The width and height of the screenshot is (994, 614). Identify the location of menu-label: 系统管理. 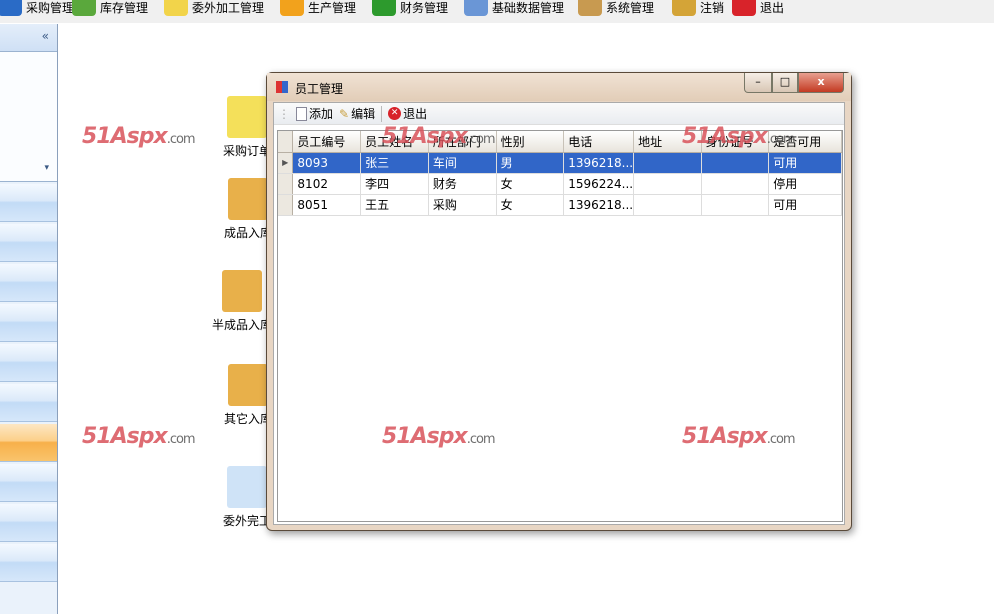
(630, 7).